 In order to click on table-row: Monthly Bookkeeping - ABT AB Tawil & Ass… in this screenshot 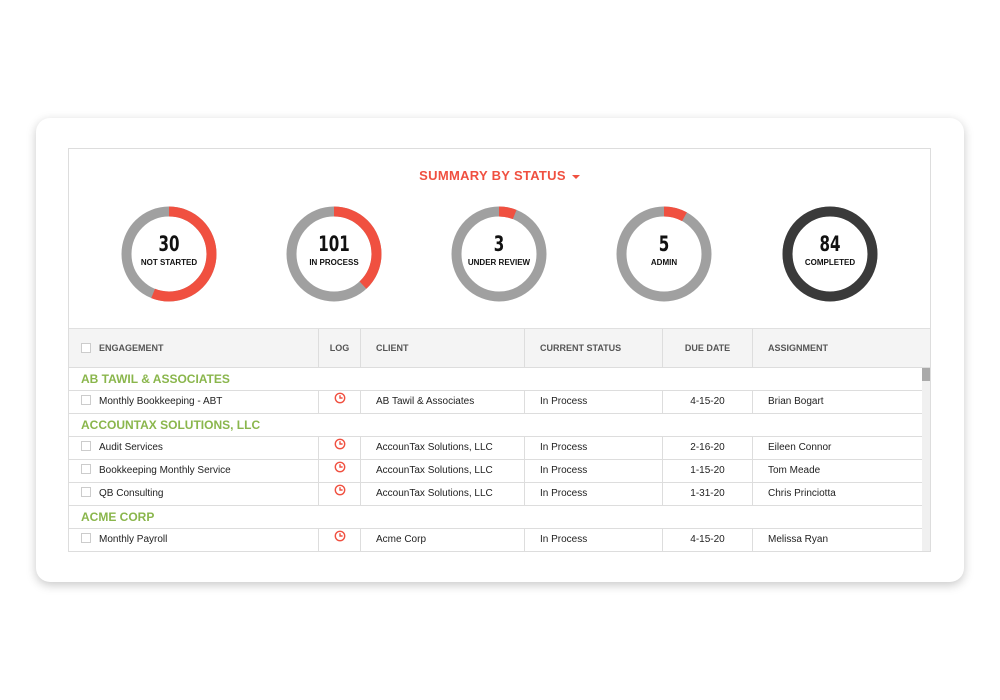, I will do `click(495, 402)`.